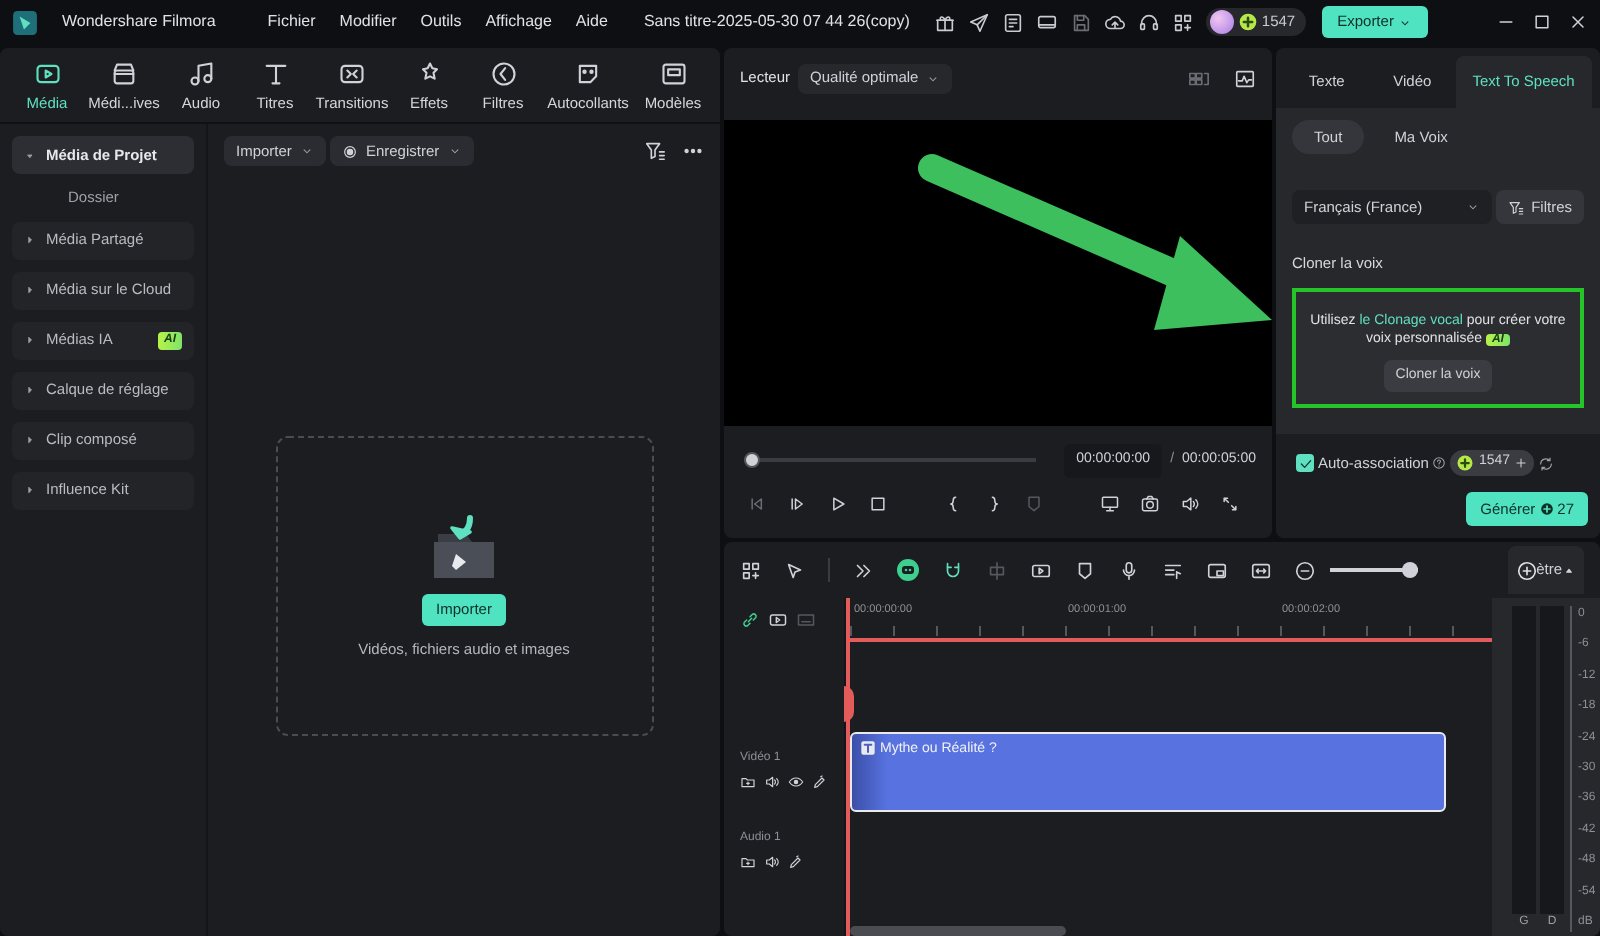 This screenshot has height=936, width=1600. I want to click on volume-icon, so click(1190, 503).